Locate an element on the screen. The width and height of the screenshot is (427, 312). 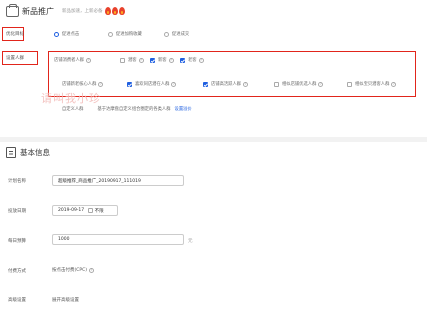
goal-label: 优化目标 is located at coordinates (15, 34).